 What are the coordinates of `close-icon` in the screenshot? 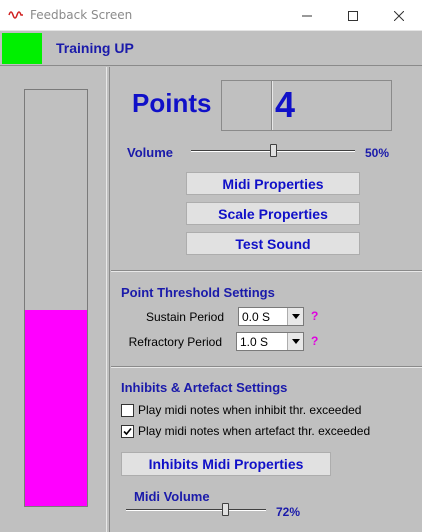 It's located at (399, 15).